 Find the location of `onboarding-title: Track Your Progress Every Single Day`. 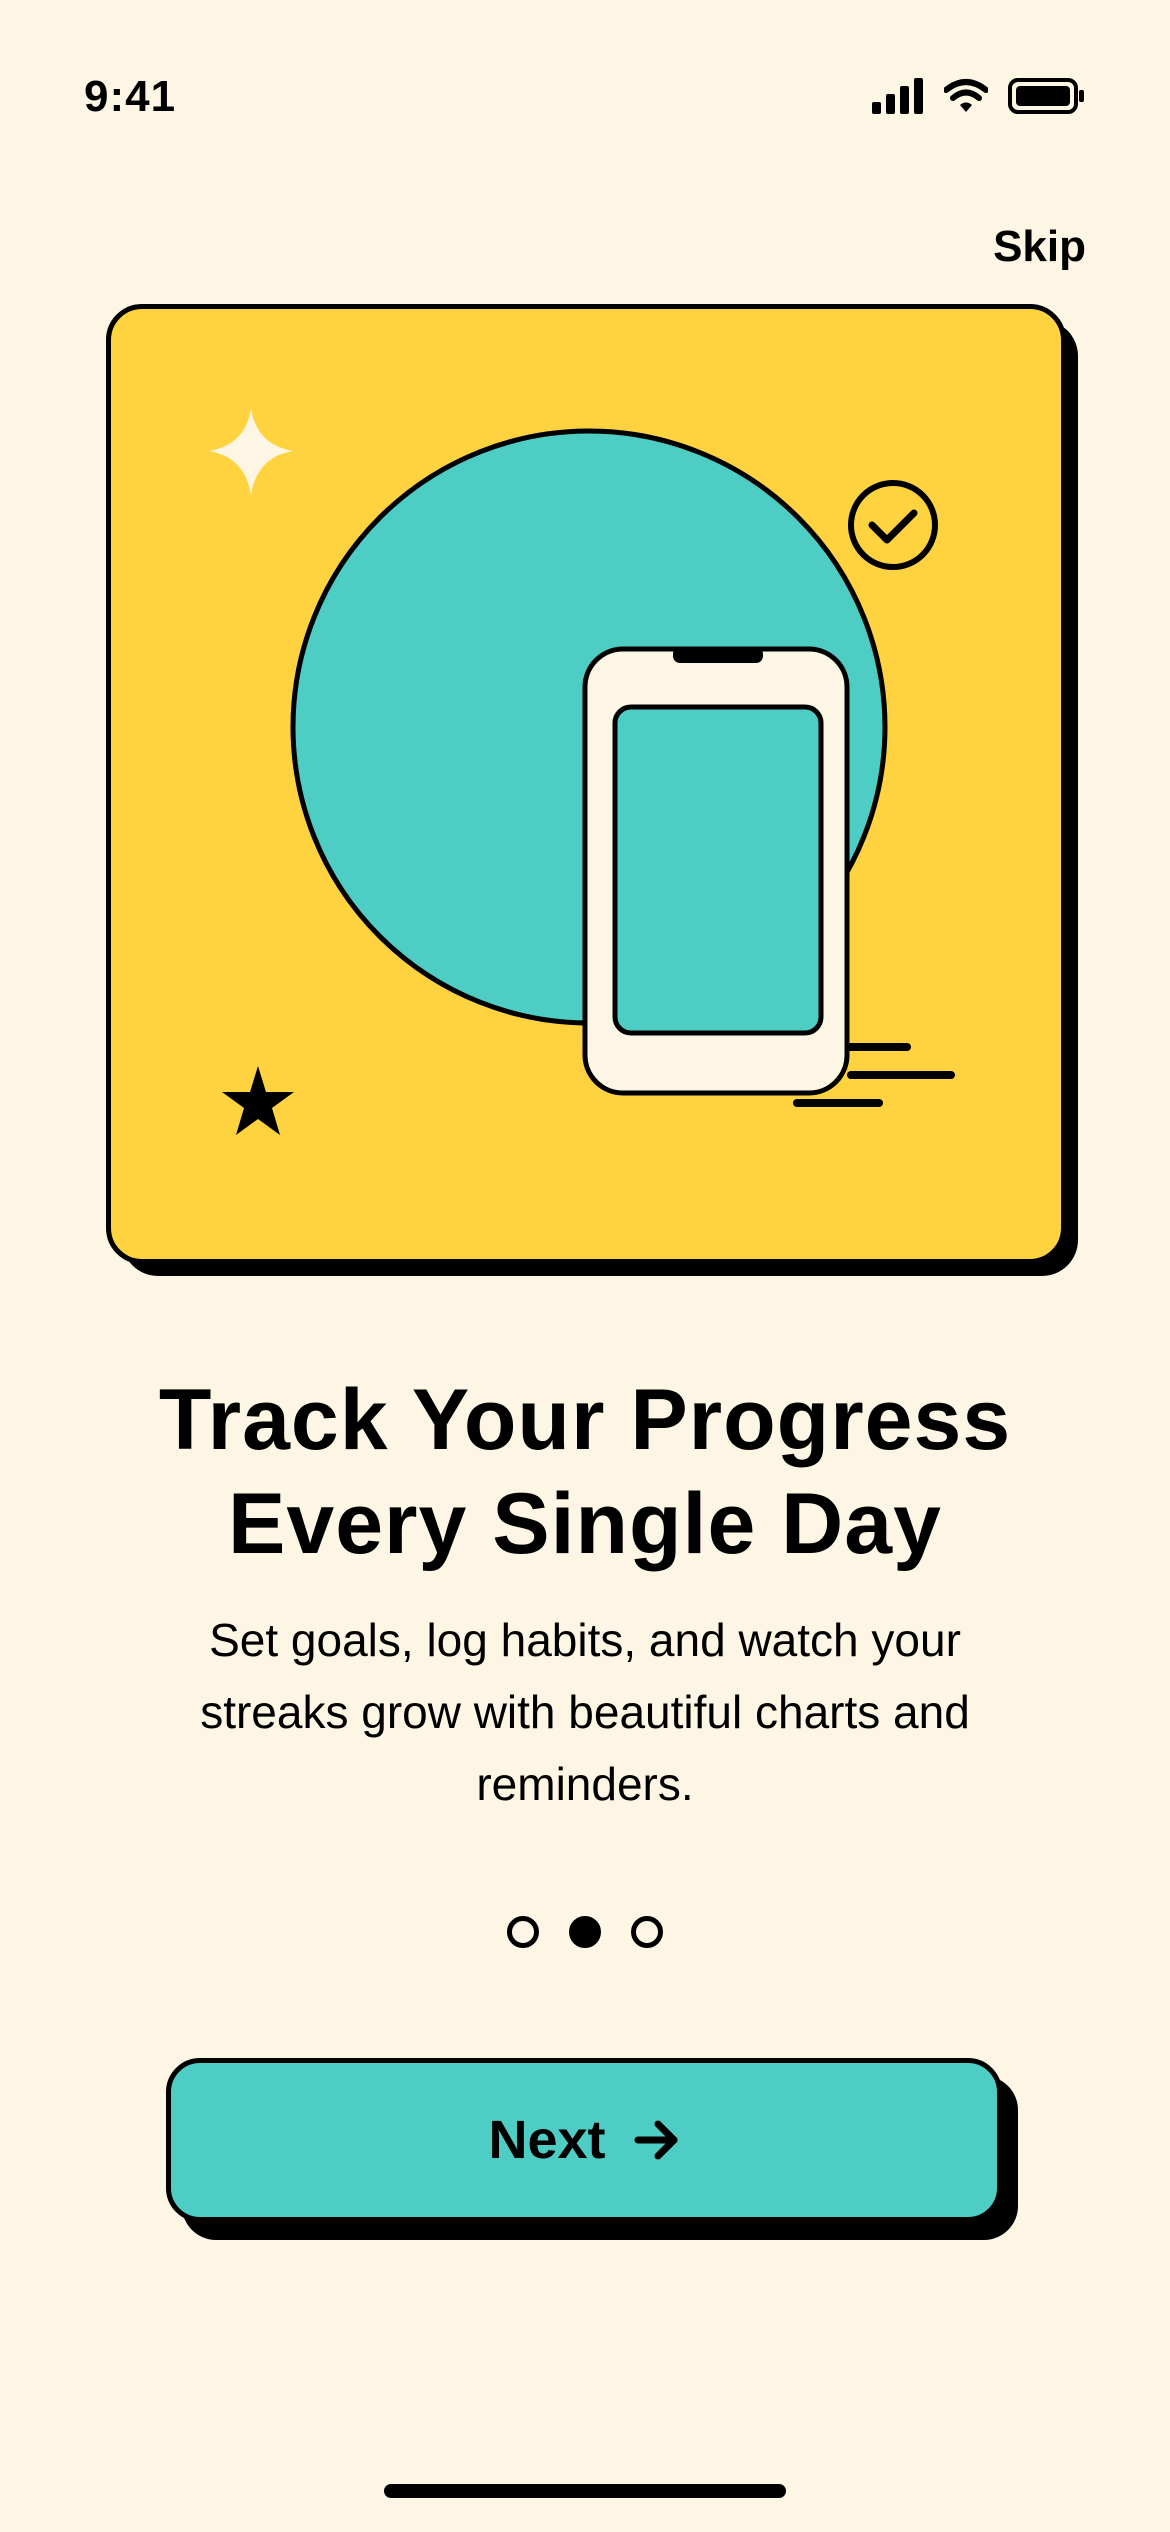

onboarding-title: Track Your Progress Every Single Day is located at coordinates (585, 1472).